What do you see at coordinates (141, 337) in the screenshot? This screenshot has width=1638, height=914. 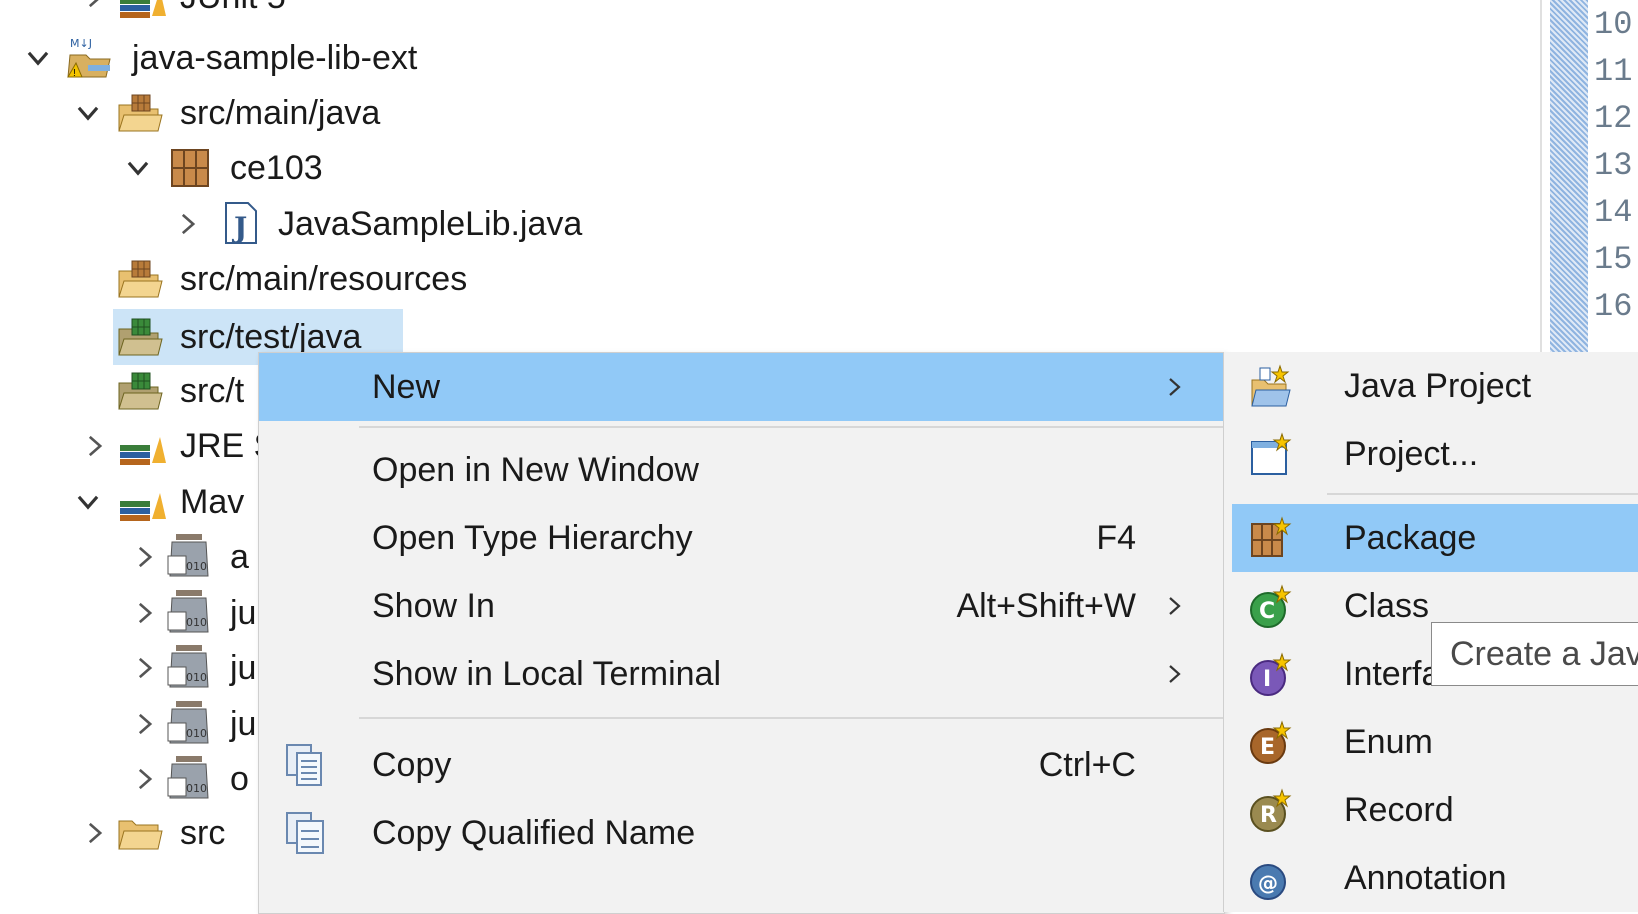 I see `test-source-folder-icon` at bounding box center [141, 337].